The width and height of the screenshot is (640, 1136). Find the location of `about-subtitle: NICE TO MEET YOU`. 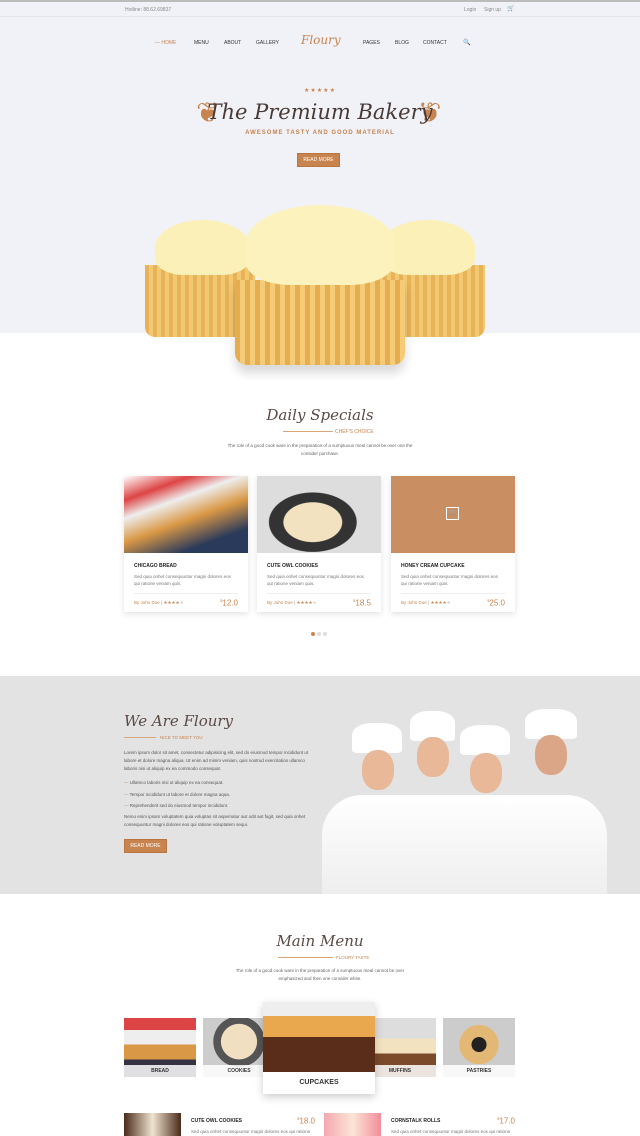

about-subtitle: NICE TO MEET YOU is located at coordinates (181, 737).